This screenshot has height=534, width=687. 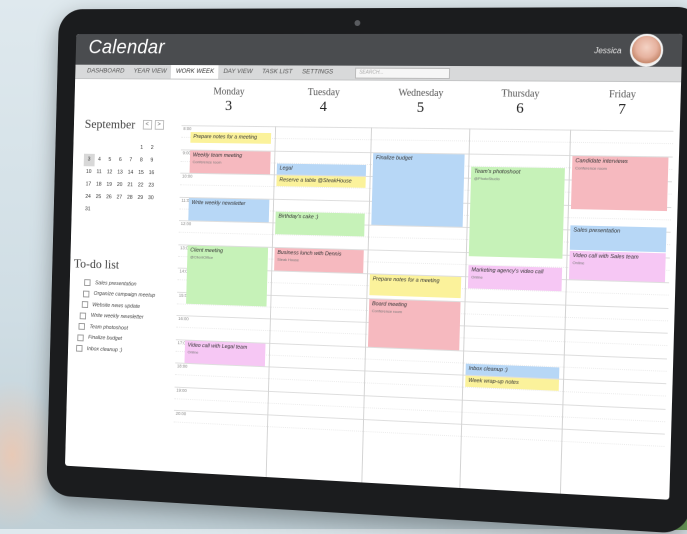 What do you see at coordinates (105, 339) in the screenshot?
I see `todo-label: Finalize budget` at bounding box center [105, 339].